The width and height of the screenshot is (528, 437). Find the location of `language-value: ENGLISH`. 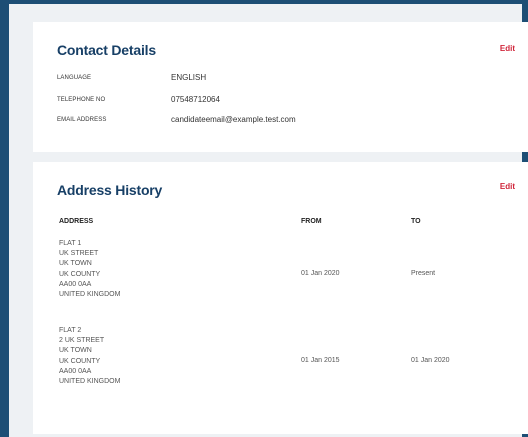

language-value: ENGLISH is located at coordinates (189, 77).